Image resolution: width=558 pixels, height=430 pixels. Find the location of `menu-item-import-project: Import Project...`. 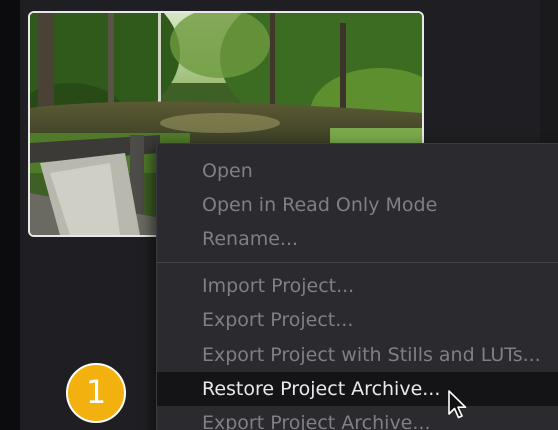

menu-item-import-project: Import Project... is located at coordinates (357, 286).